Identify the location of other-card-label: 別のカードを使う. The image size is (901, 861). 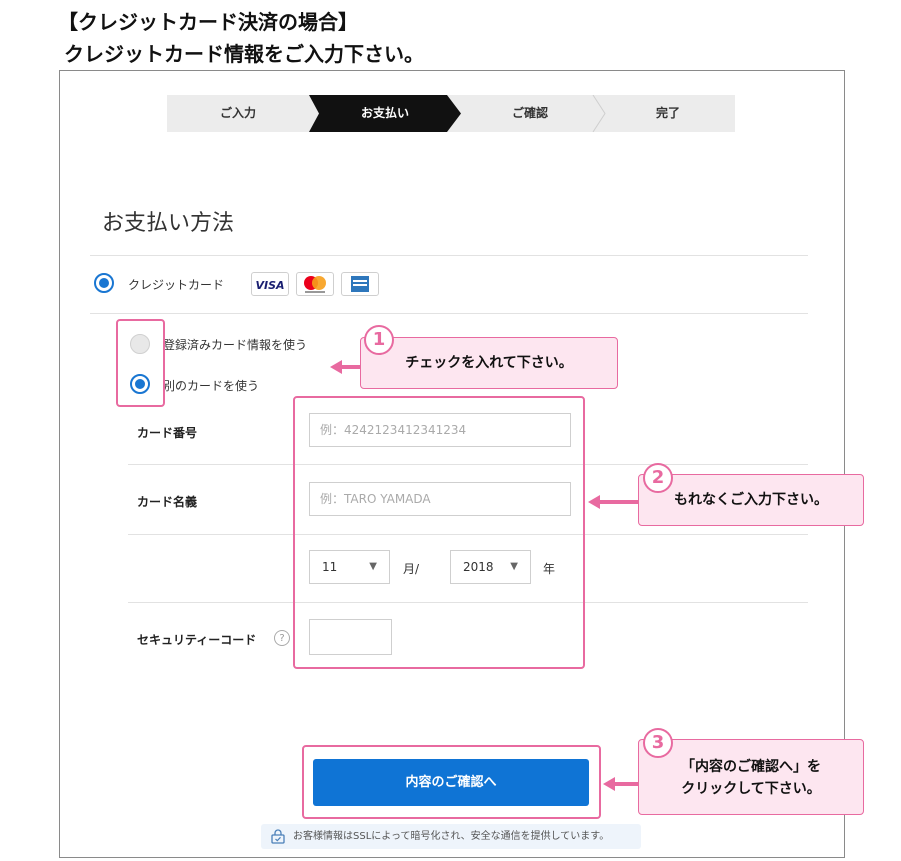
(211, 386).